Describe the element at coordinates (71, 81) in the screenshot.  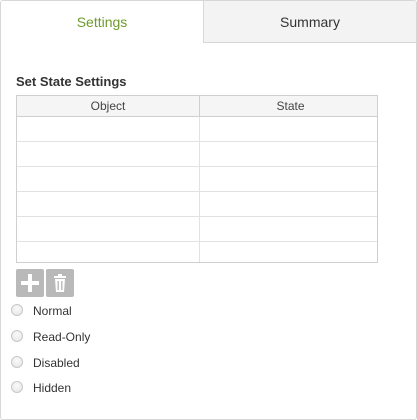
I see `section-title: Set State Settings` at that location.